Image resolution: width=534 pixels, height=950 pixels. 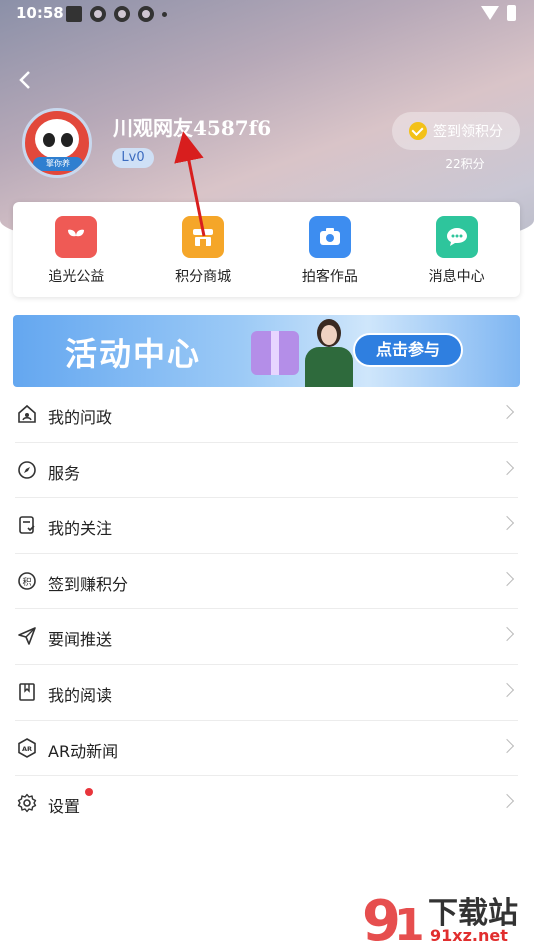 What do you see at coordinates (76, 237) in the screenshot?
I see `sprout-icon` at bounding box center [76, 237].